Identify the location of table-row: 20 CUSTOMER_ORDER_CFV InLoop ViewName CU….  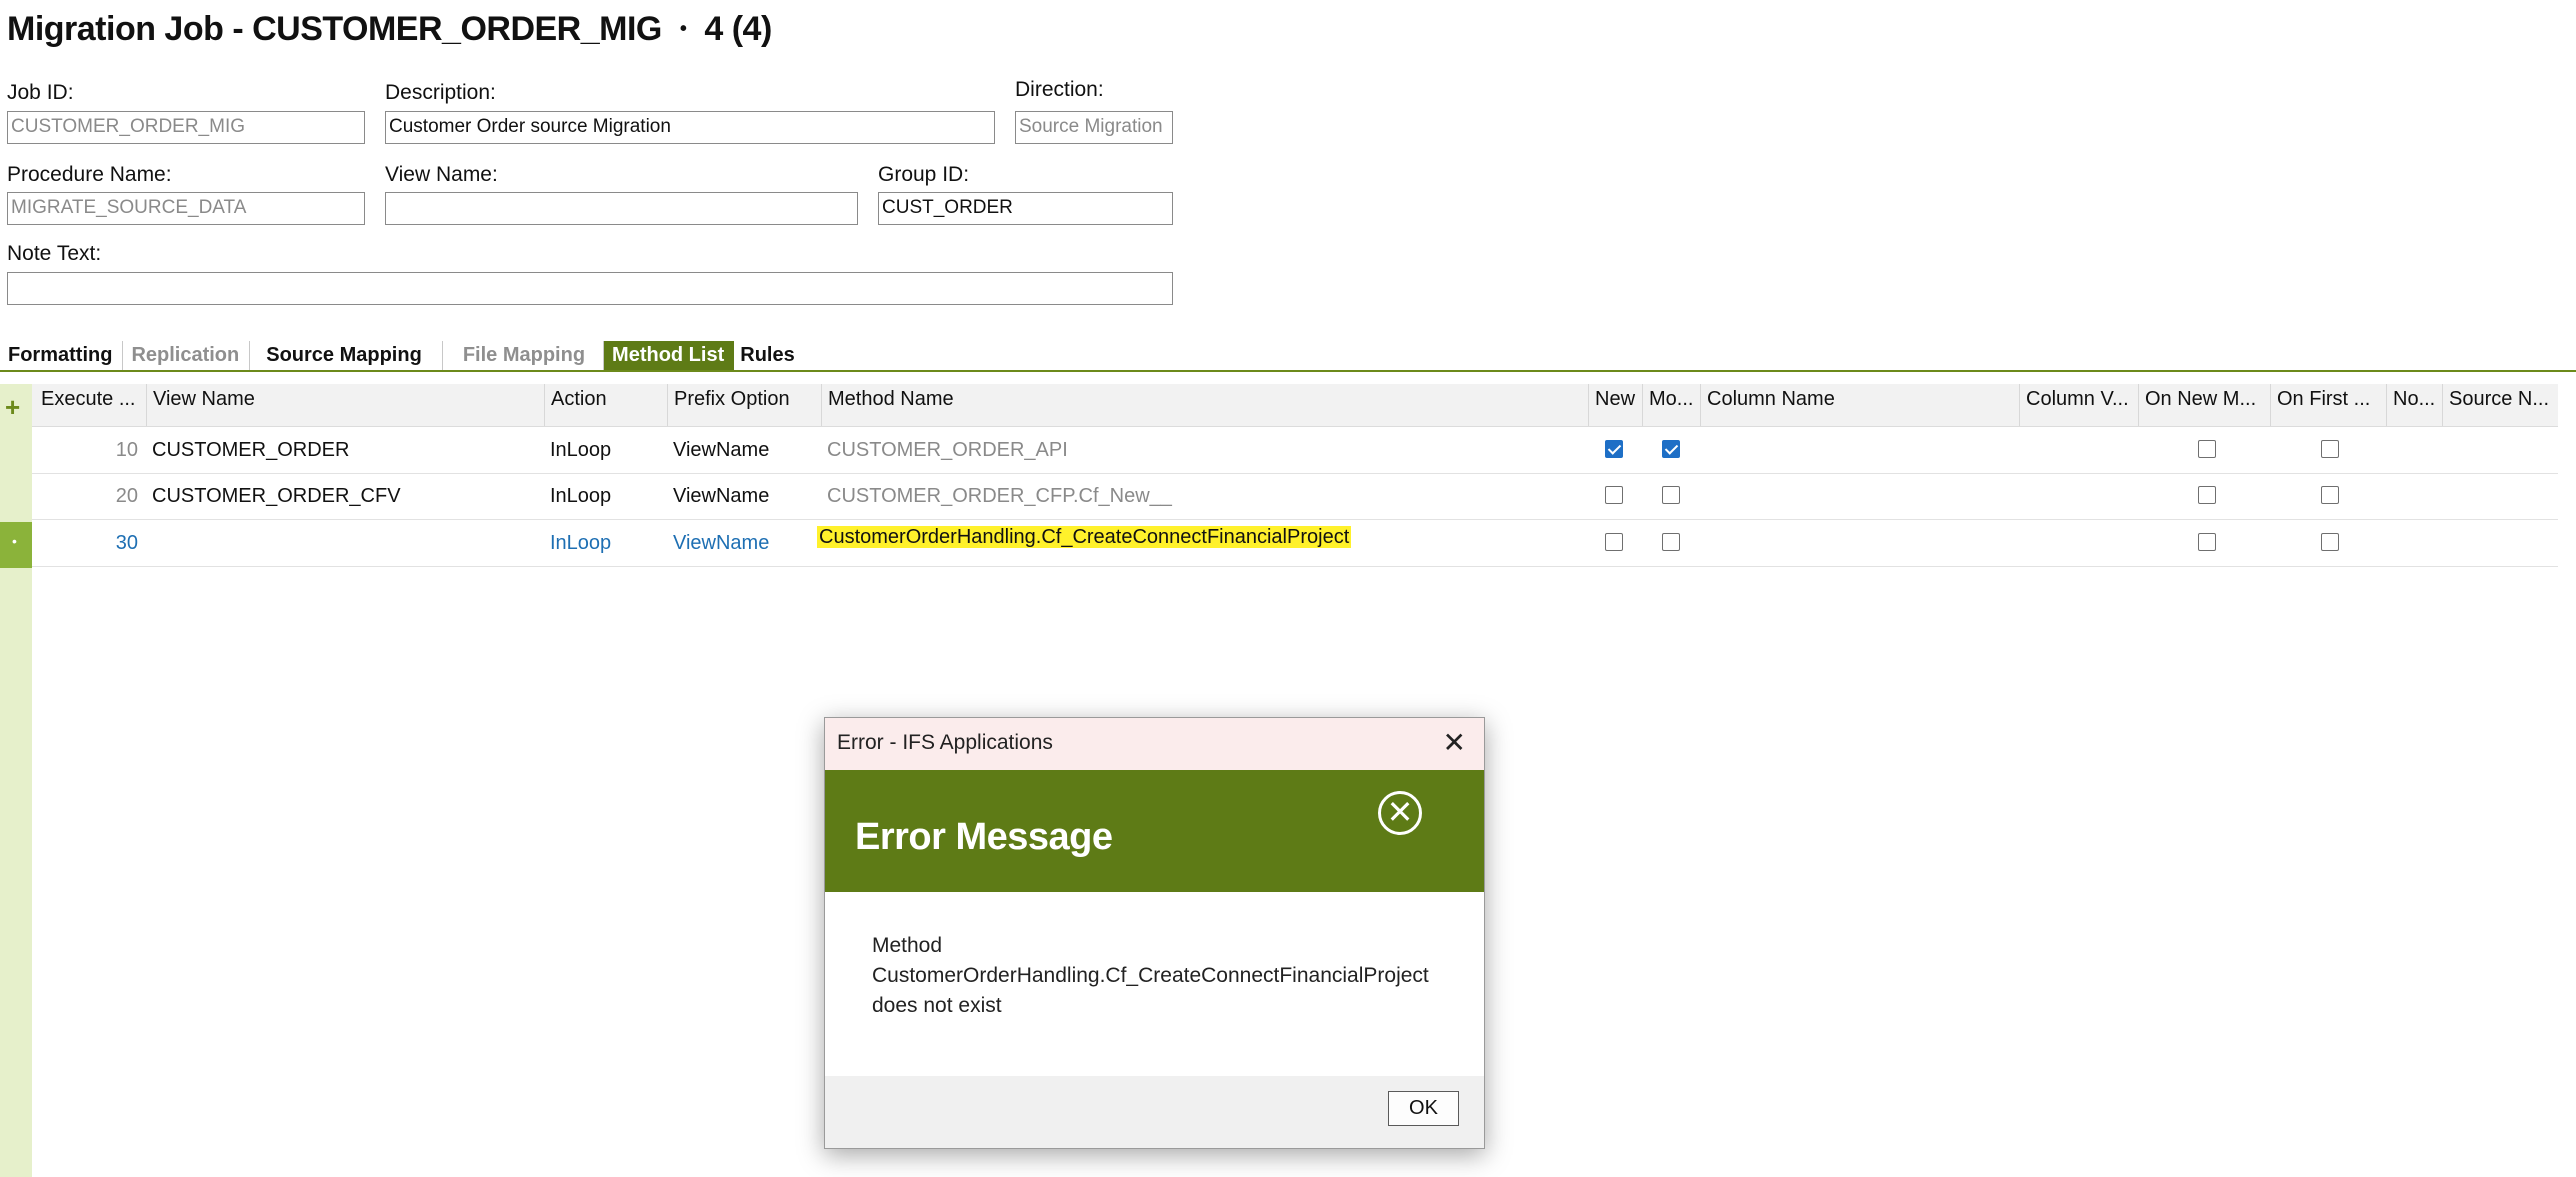
(1295, 496).